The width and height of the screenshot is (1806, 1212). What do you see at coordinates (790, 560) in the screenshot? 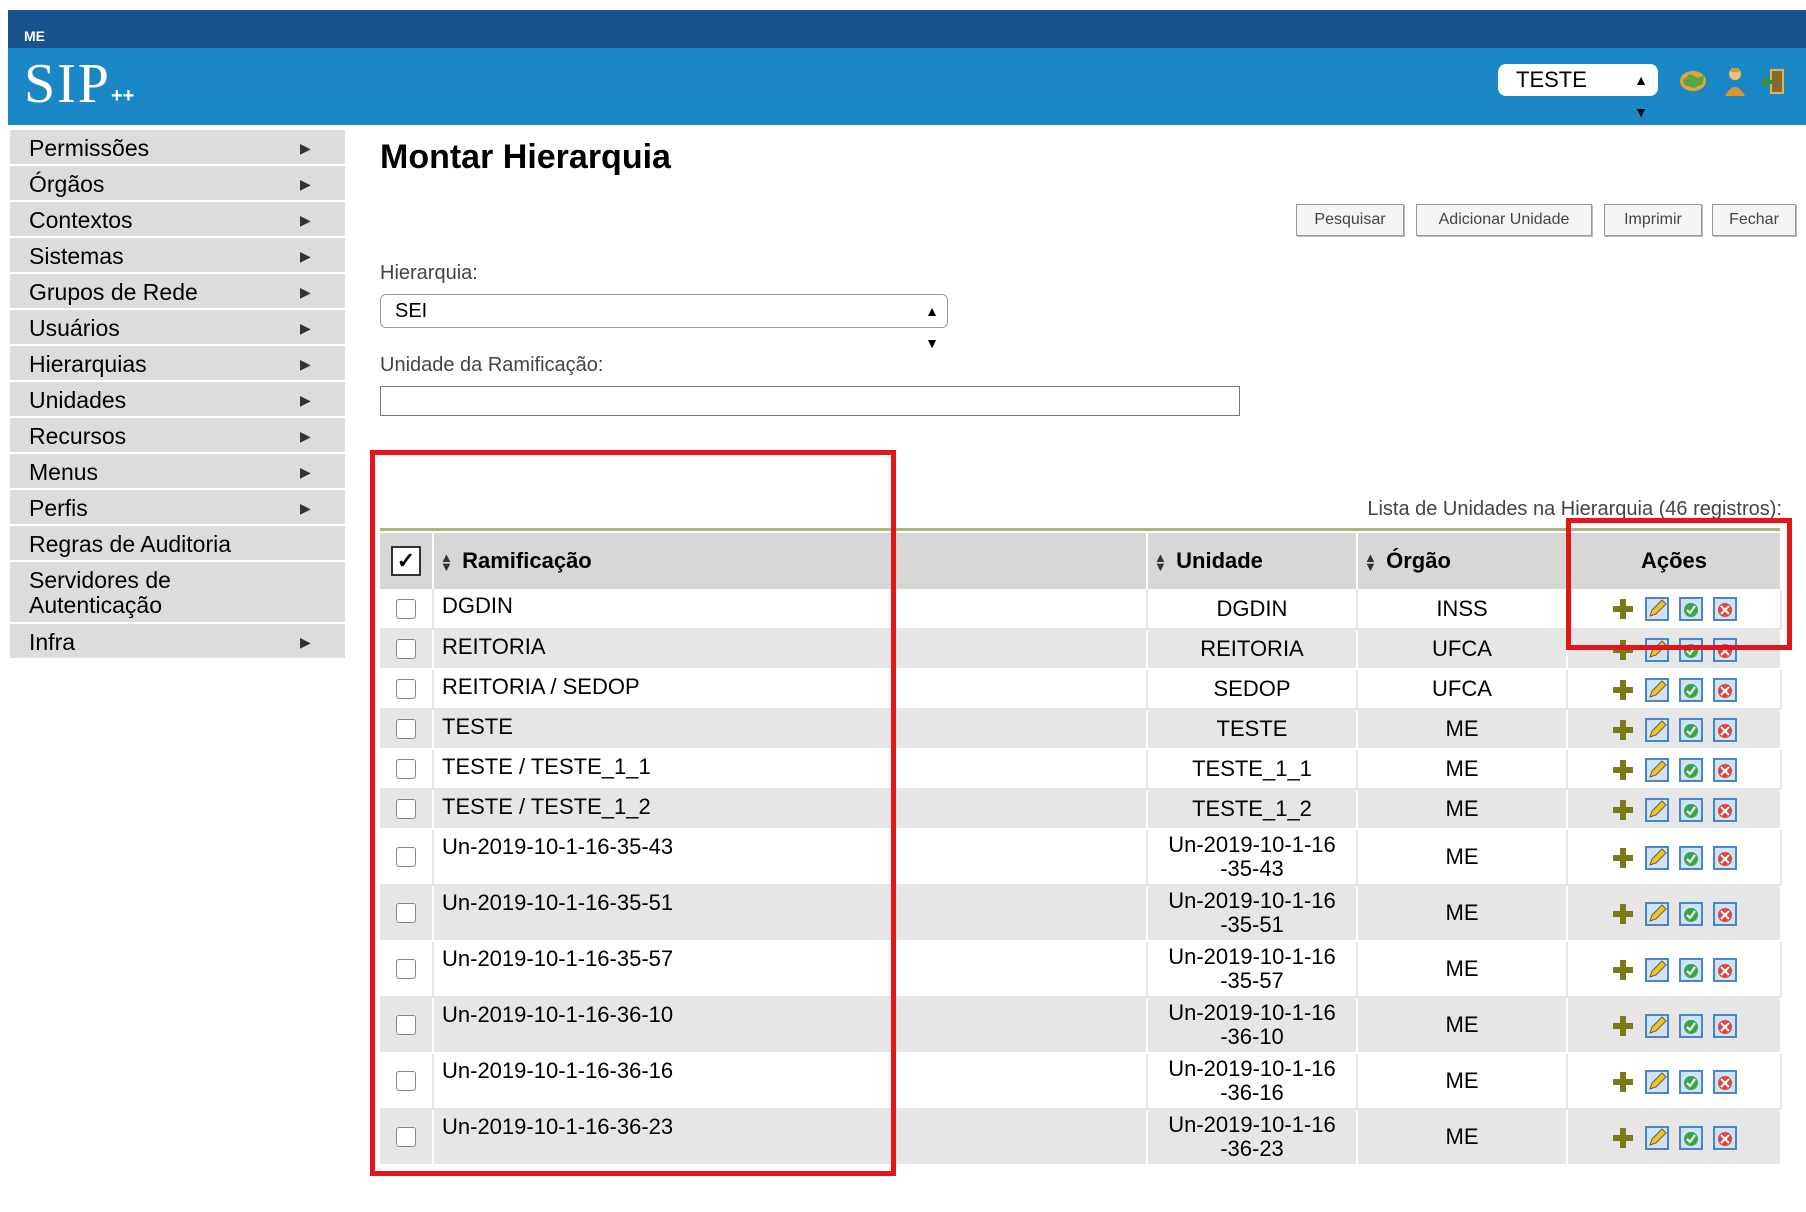
I see `col-ramificacao: ▲ ▼ Ramificação` at bounding box center [790, 560].